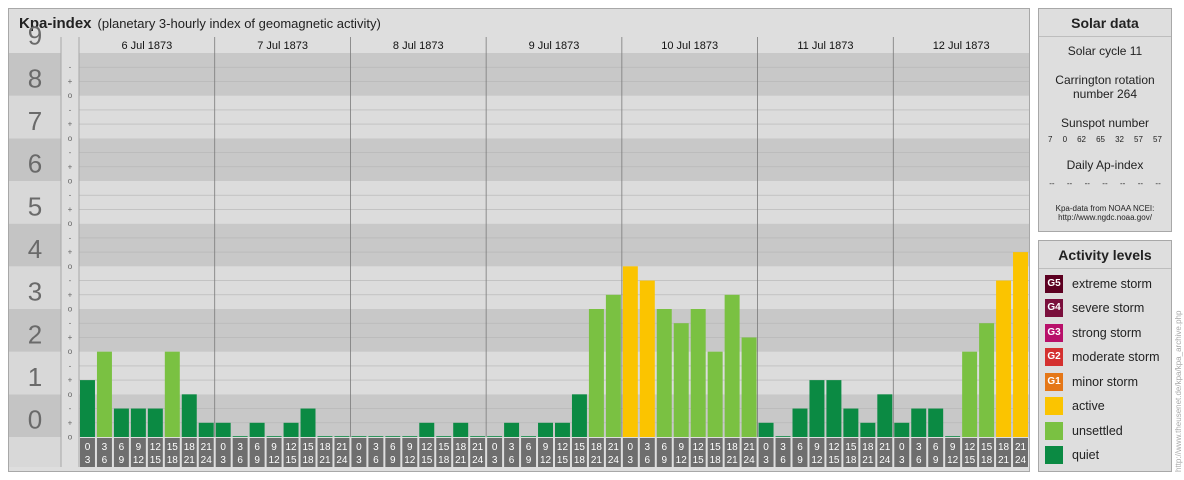 The image size is (1184, 480). Describe the element at coordinates (35, 249) in the screenshot. I see `y-tick-label: 4` at that location.